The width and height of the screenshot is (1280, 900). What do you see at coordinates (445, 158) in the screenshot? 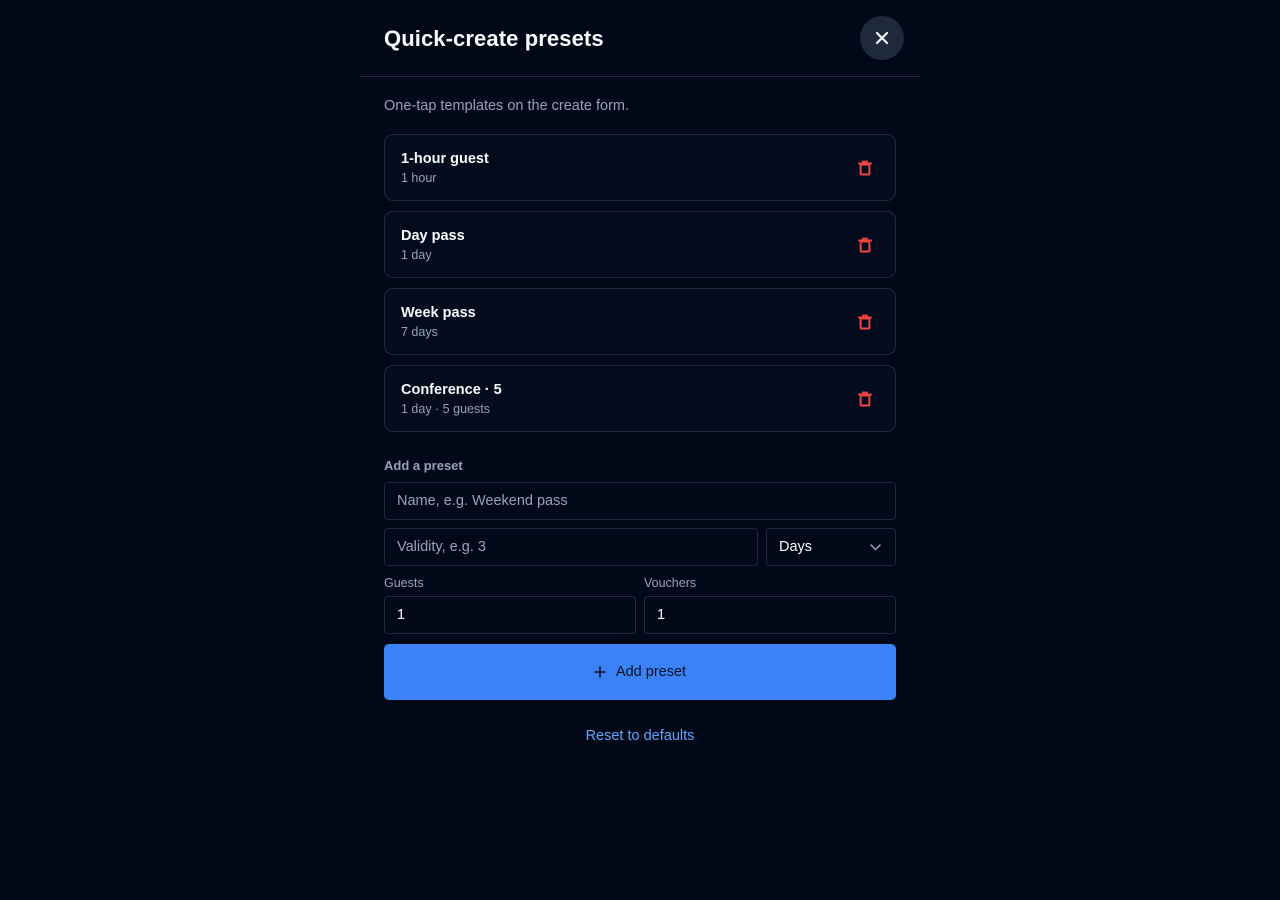
I see `preset-name: 1-hour guest` at bounding box center [445, 158].